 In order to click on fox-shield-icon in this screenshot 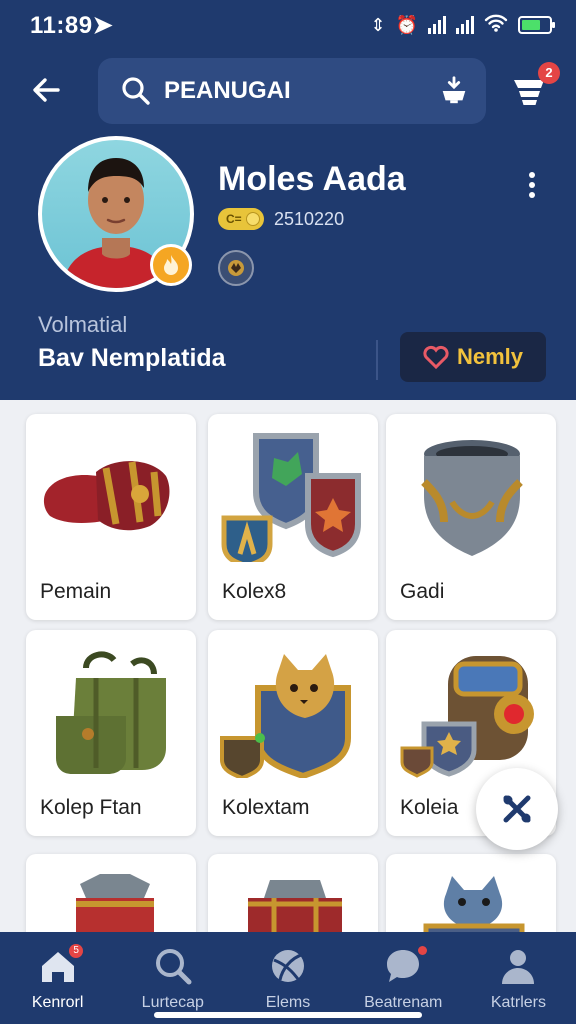, I will do `click(285, 716)`.